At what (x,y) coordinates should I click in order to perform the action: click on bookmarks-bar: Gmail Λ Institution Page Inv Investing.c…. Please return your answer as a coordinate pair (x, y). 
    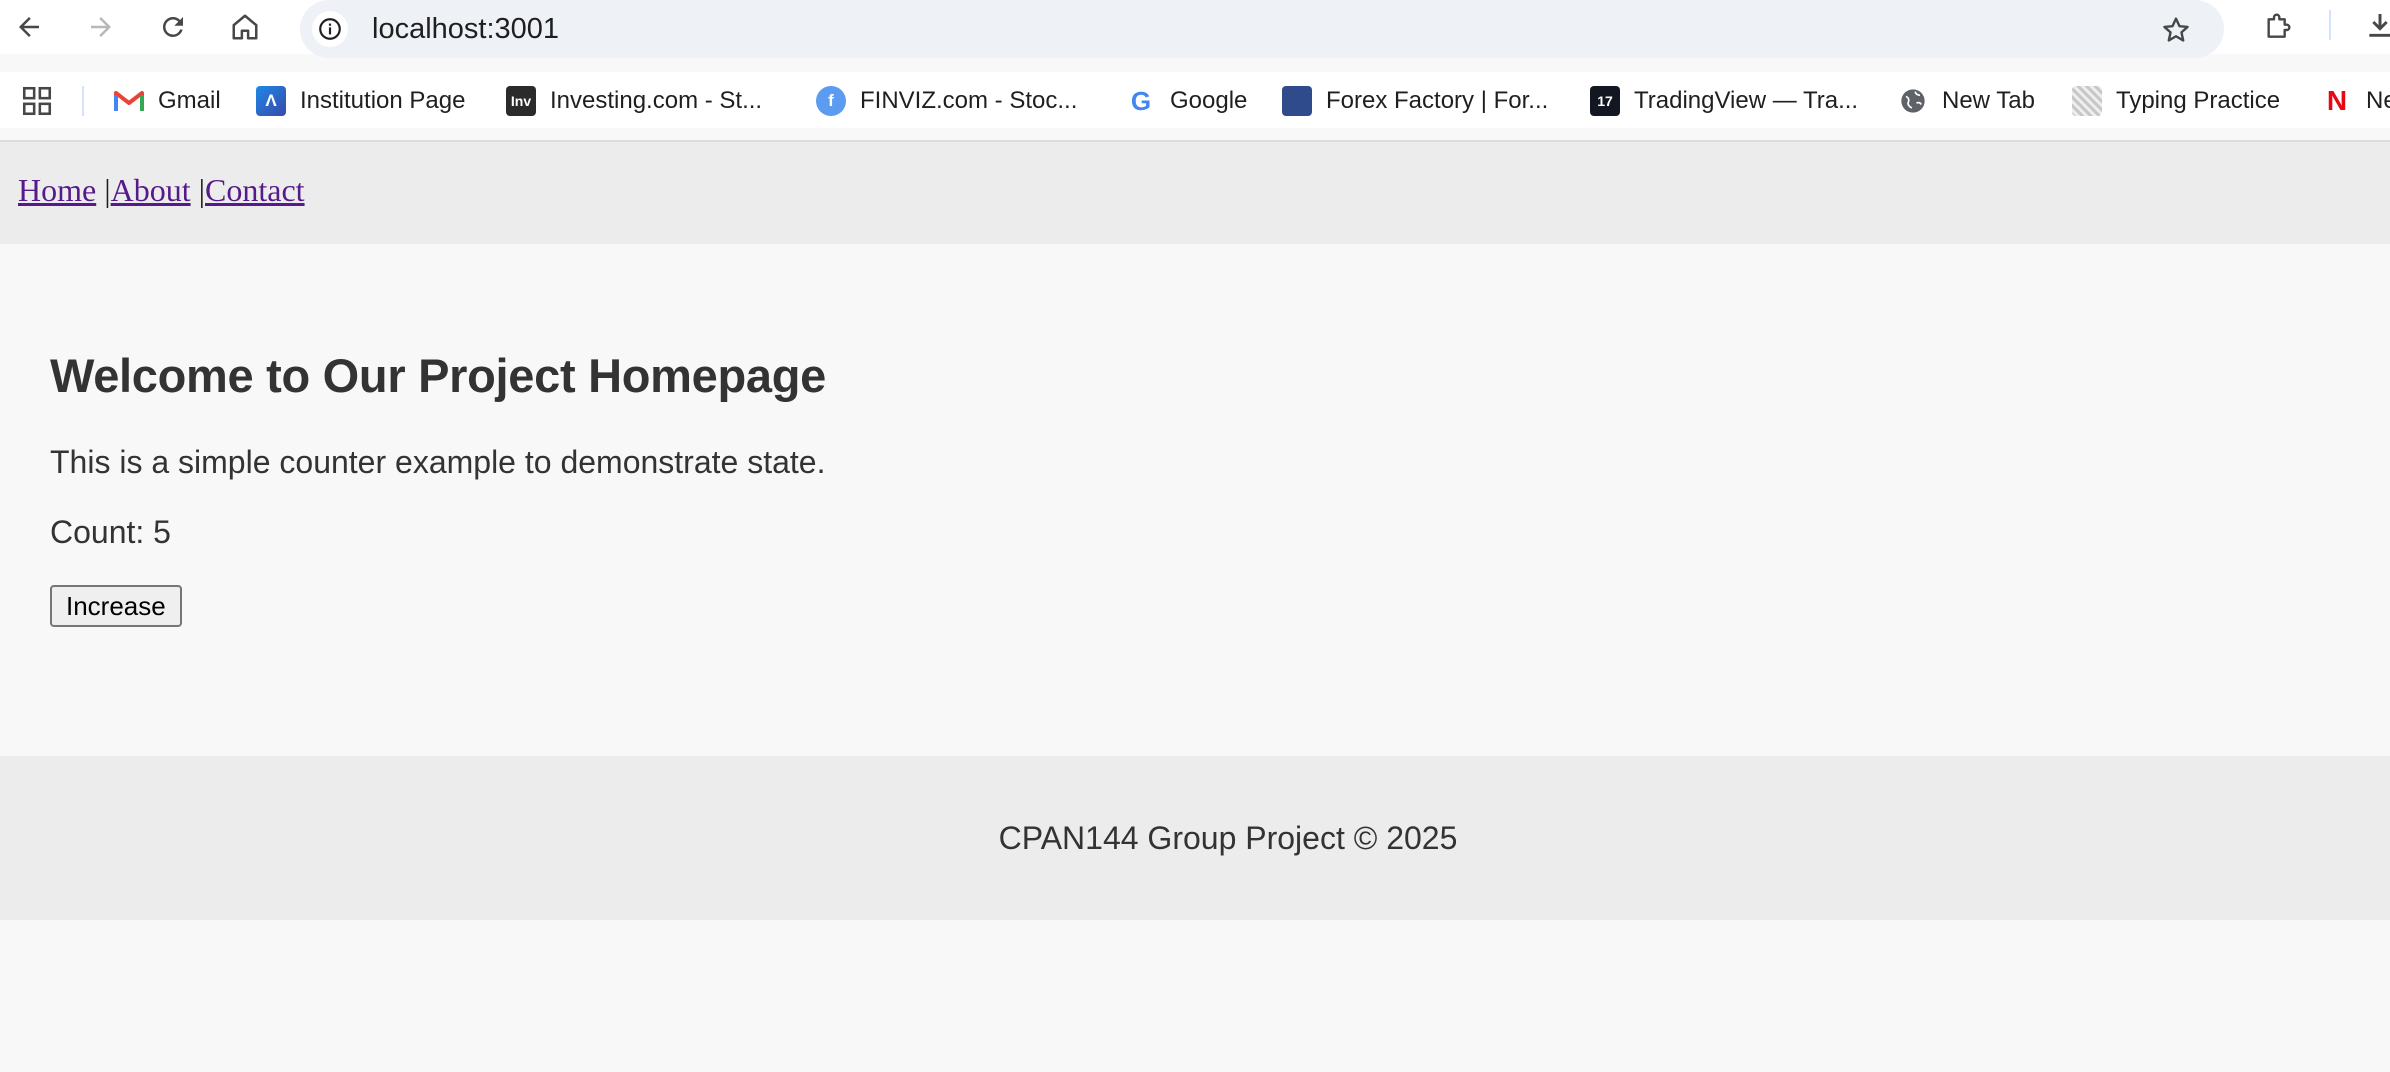
    Looking at the image, I should click on (1195, 100).